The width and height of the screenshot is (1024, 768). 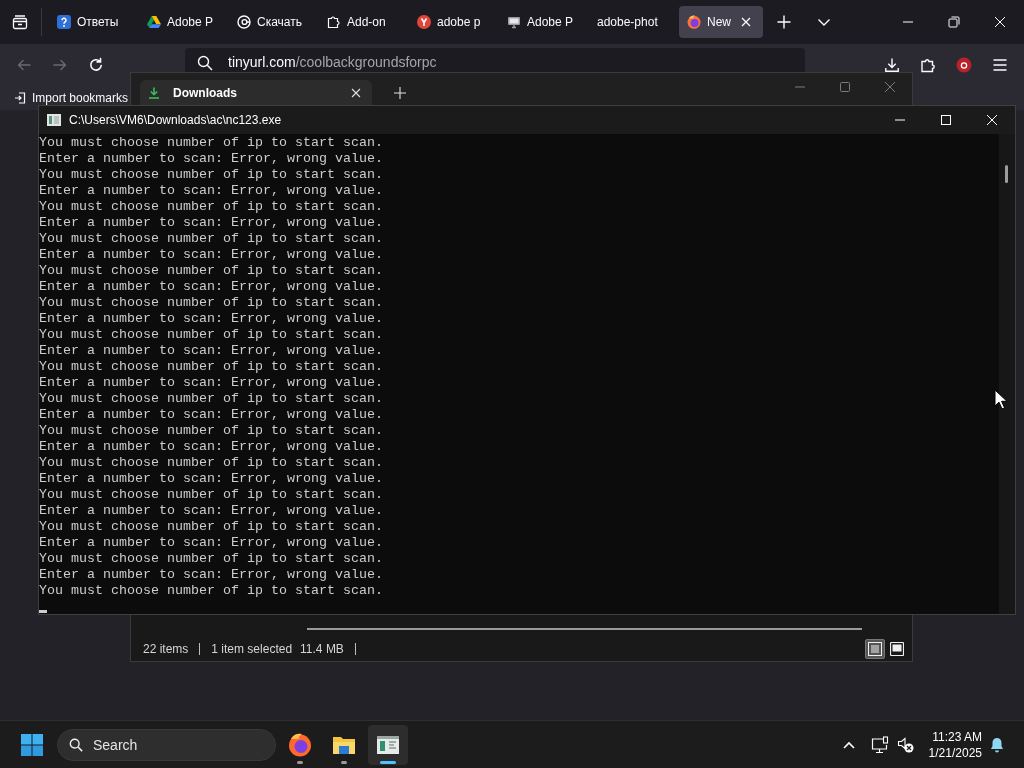 I want to click on reload-icon, so click(x=96, y=65).